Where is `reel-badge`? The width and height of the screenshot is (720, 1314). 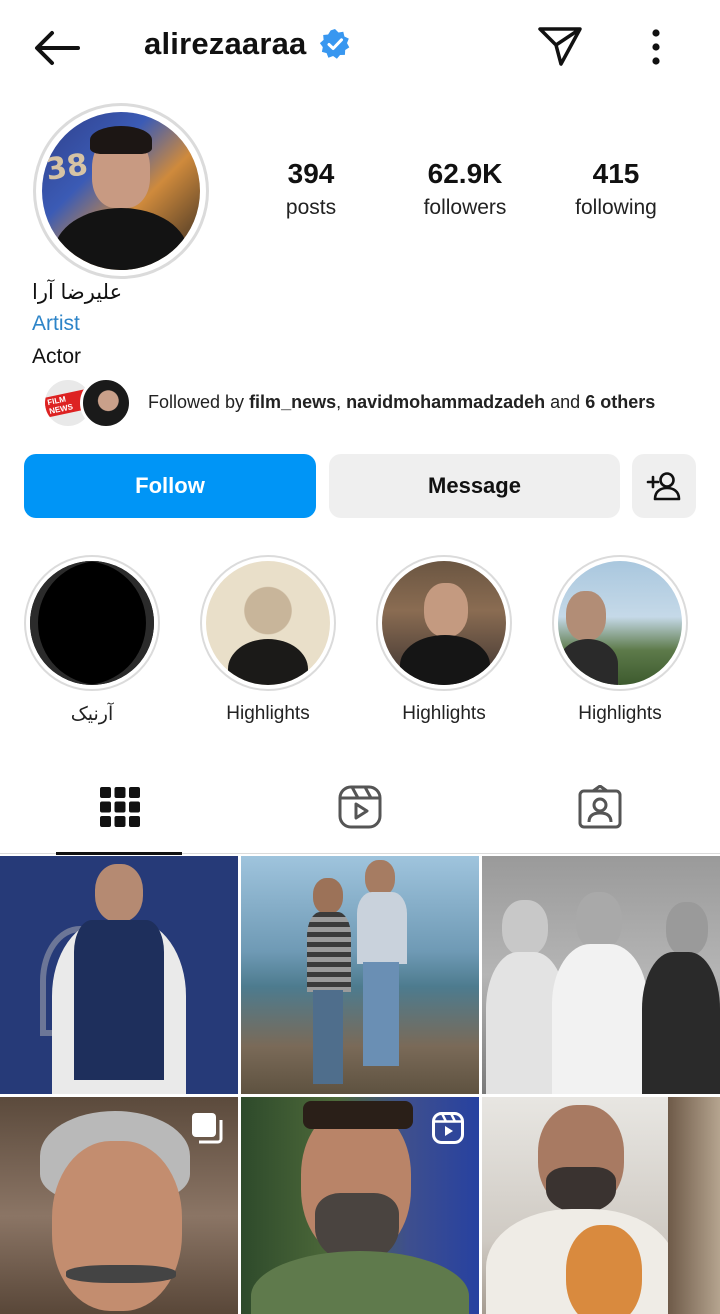
reel-badge is located at coordinates (448, 1128).